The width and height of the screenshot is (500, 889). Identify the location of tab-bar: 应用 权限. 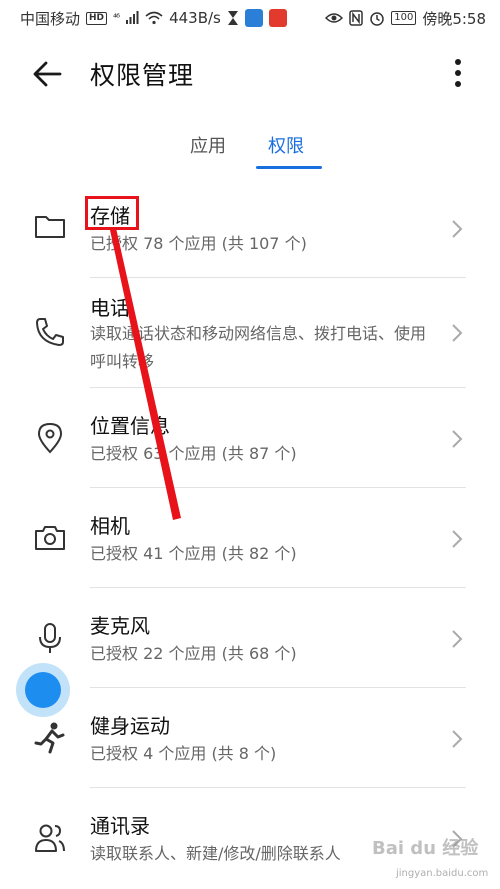
(250, 148).